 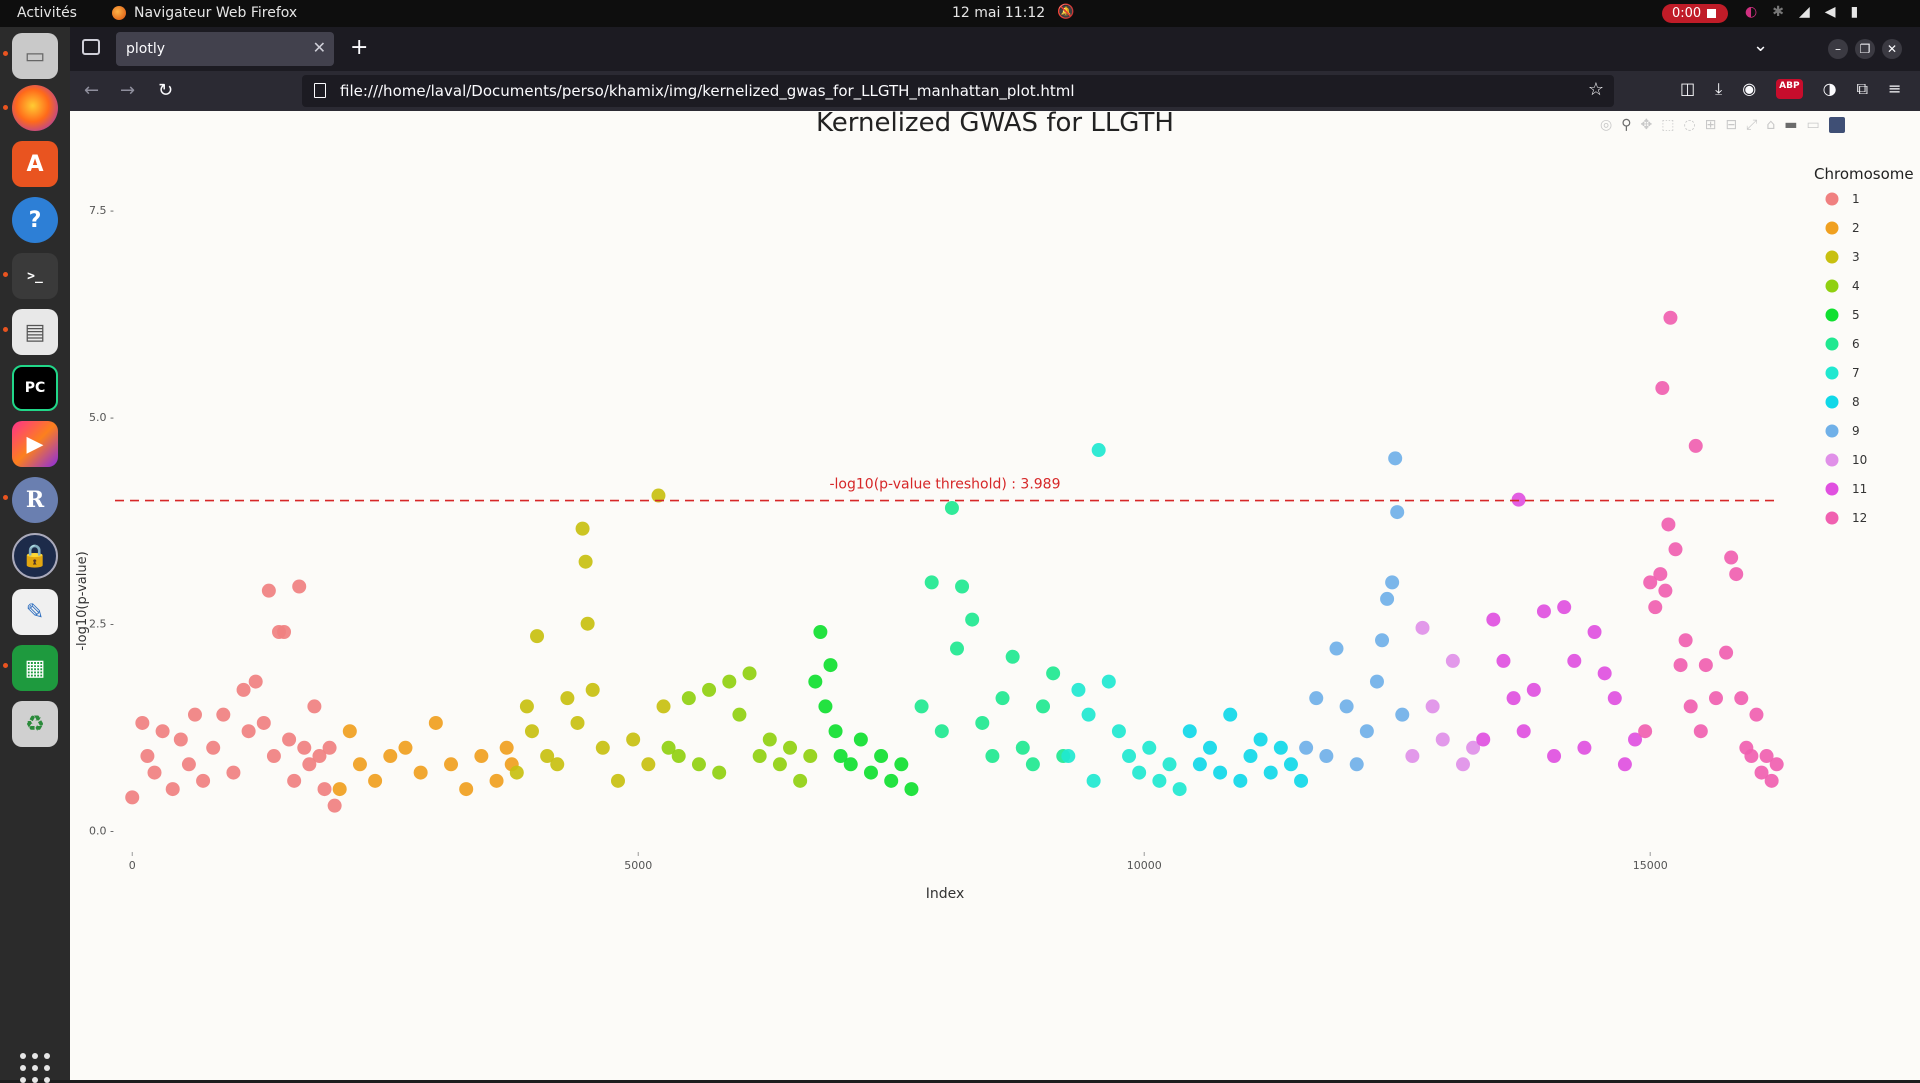 I want to click on pan-icon: ✥, so click(x=1646, y=125).